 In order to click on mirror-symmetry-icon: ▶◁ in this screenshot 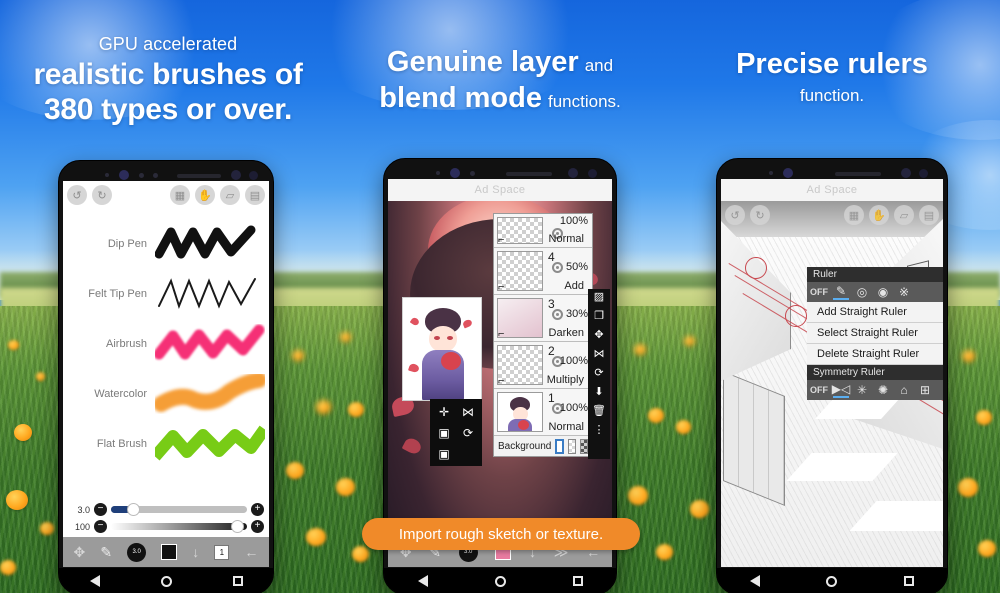, I will do `click(841, 390)`.